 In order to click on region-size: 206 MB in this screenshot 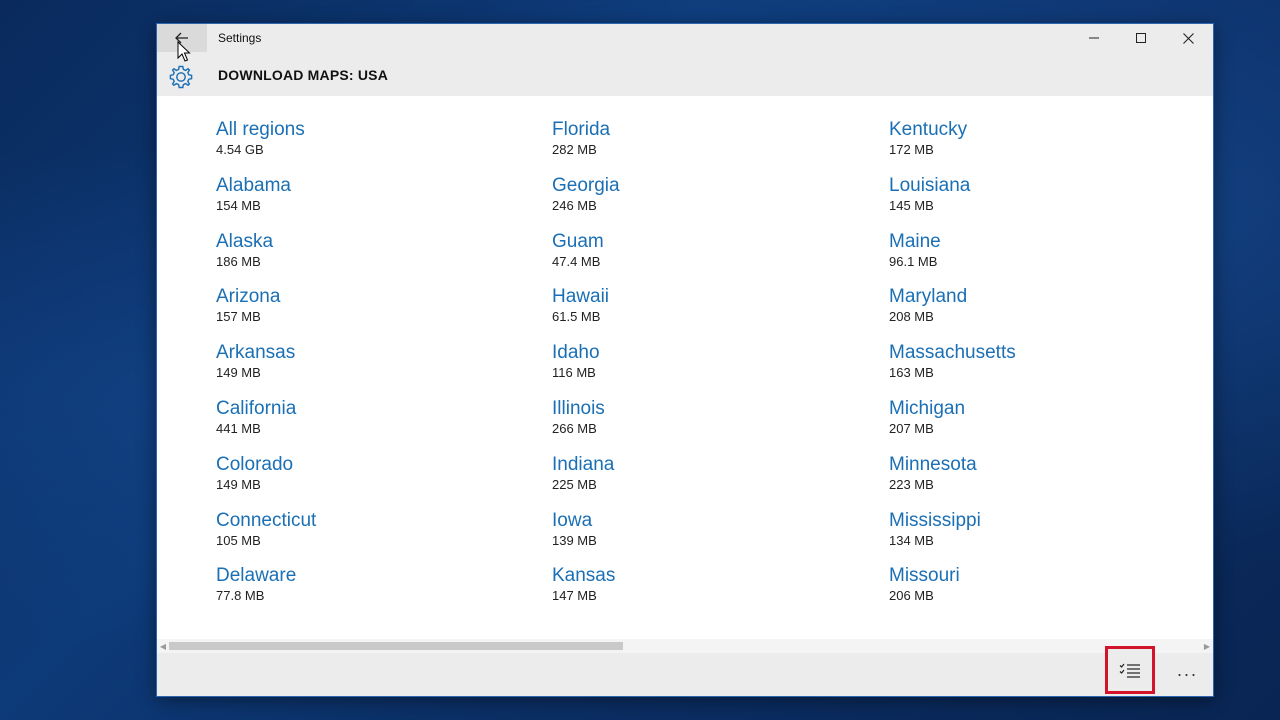, I will do `click(911, 596)`.